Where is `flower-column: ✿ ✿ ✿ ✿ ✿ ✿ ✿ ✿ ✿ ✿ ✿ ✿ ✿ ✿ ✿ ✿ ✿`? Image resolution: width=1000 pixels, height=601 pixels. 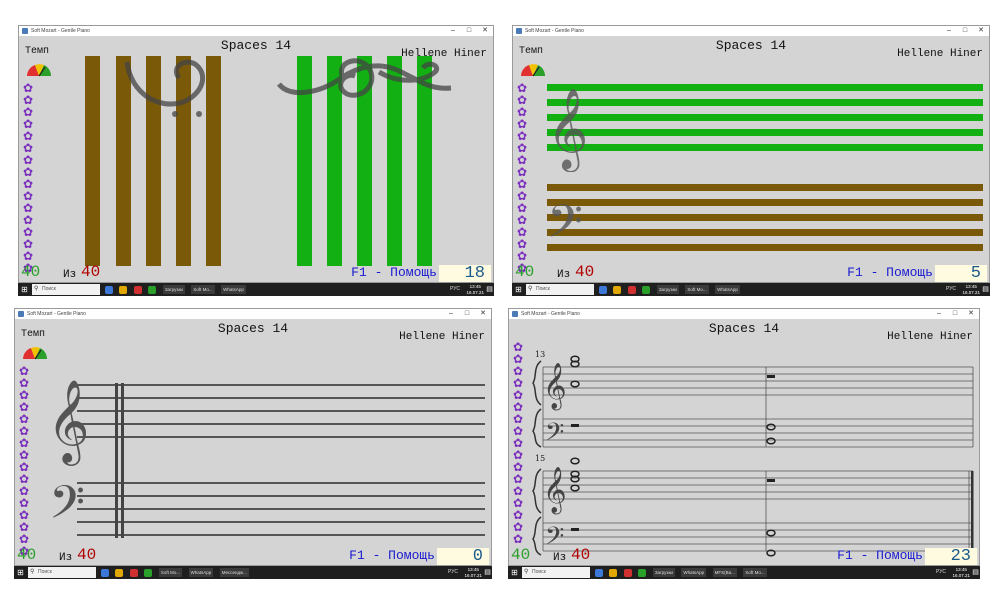
flower-column: ✿ ✿ ✿ ✿ ✿ ✿ ✿ ✿ ✿ ✿ ✿ ✿ ✿ ✿ ✿ ✿ ✿ is located at coordinates (518, 443).